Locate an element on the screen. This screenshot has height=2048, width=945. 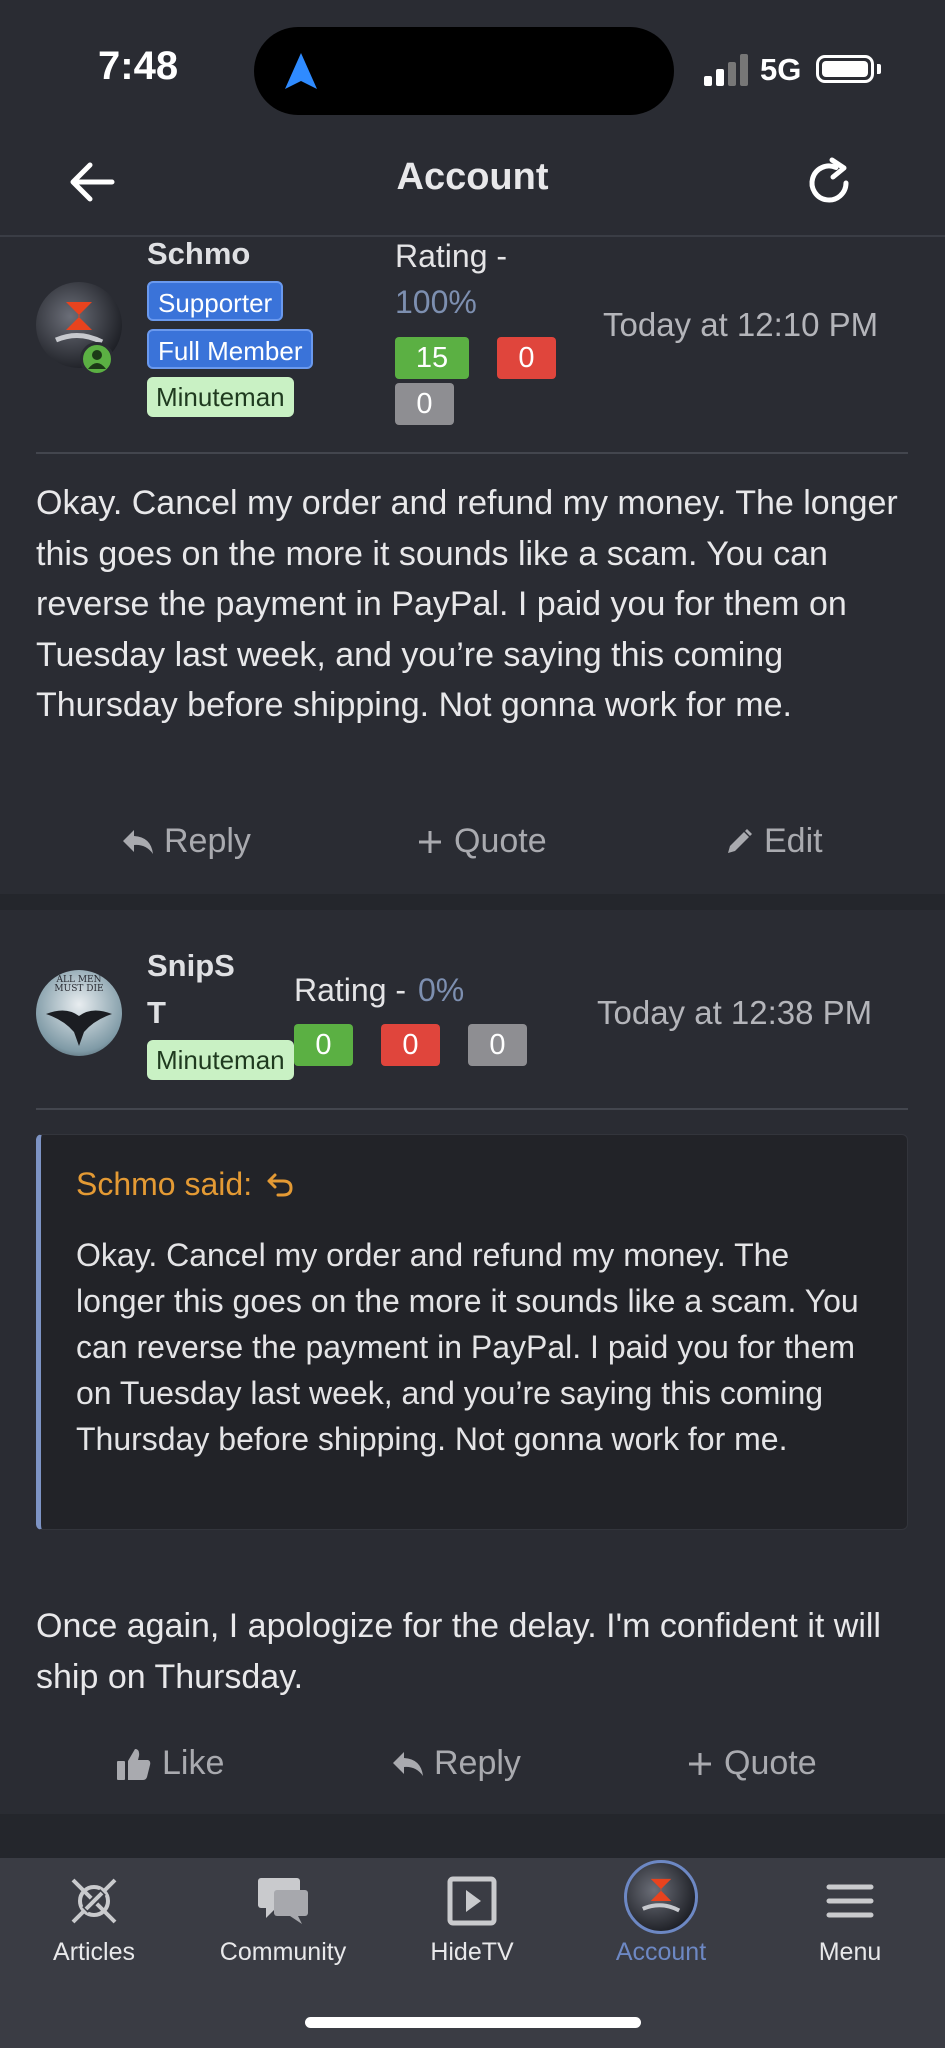
chat-bubbles-icon is located at coordinates (283, 1901).